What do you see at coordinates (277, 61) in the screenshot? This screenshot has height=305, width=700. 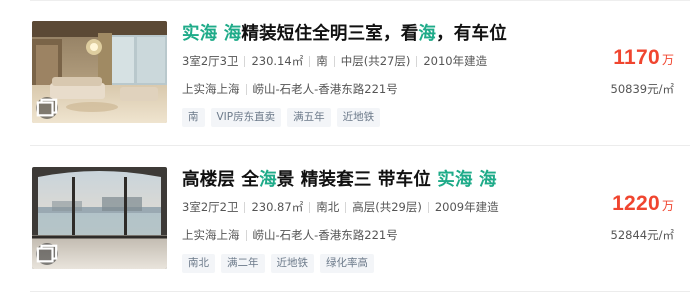 I see `spec-area: 230.14㎡` at bounding box center [277, 61].